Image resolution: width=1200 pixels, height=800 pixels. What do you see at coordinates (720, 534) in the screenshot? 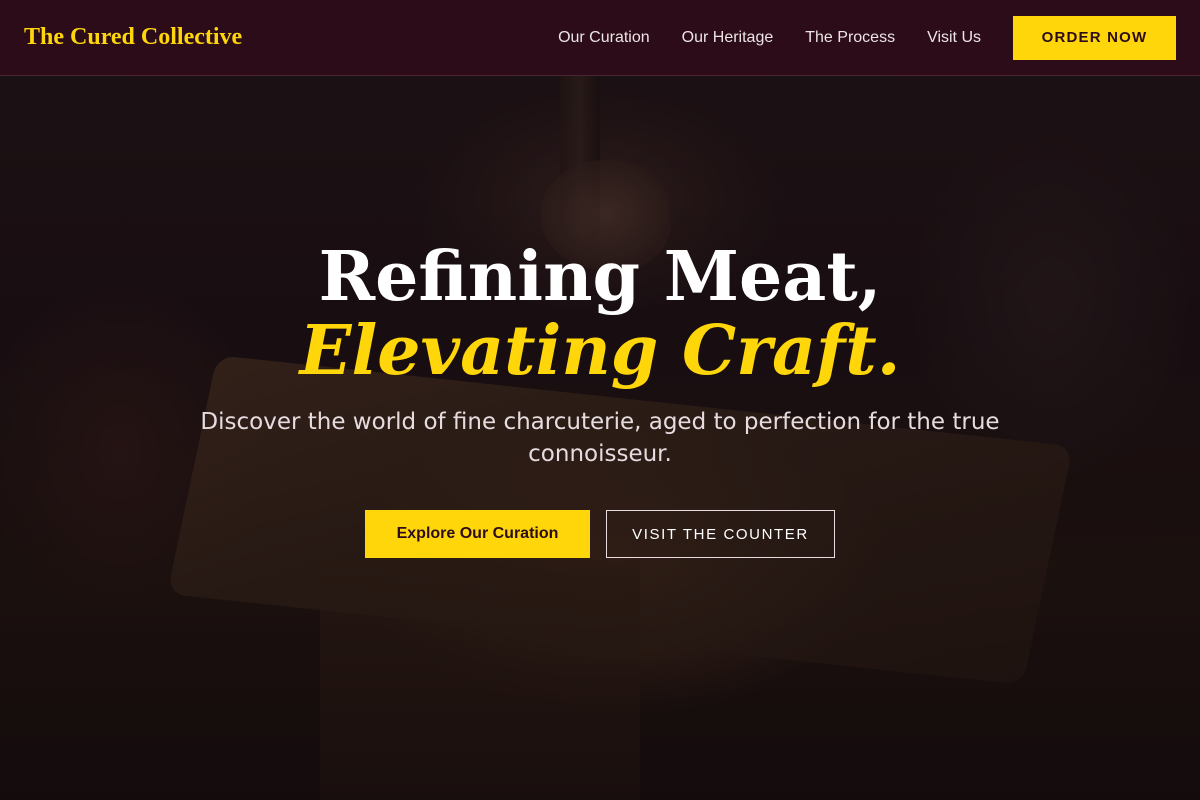
I see `visit-counter-button: VISIT THE COUNTER` at bounding box center [720, 534].